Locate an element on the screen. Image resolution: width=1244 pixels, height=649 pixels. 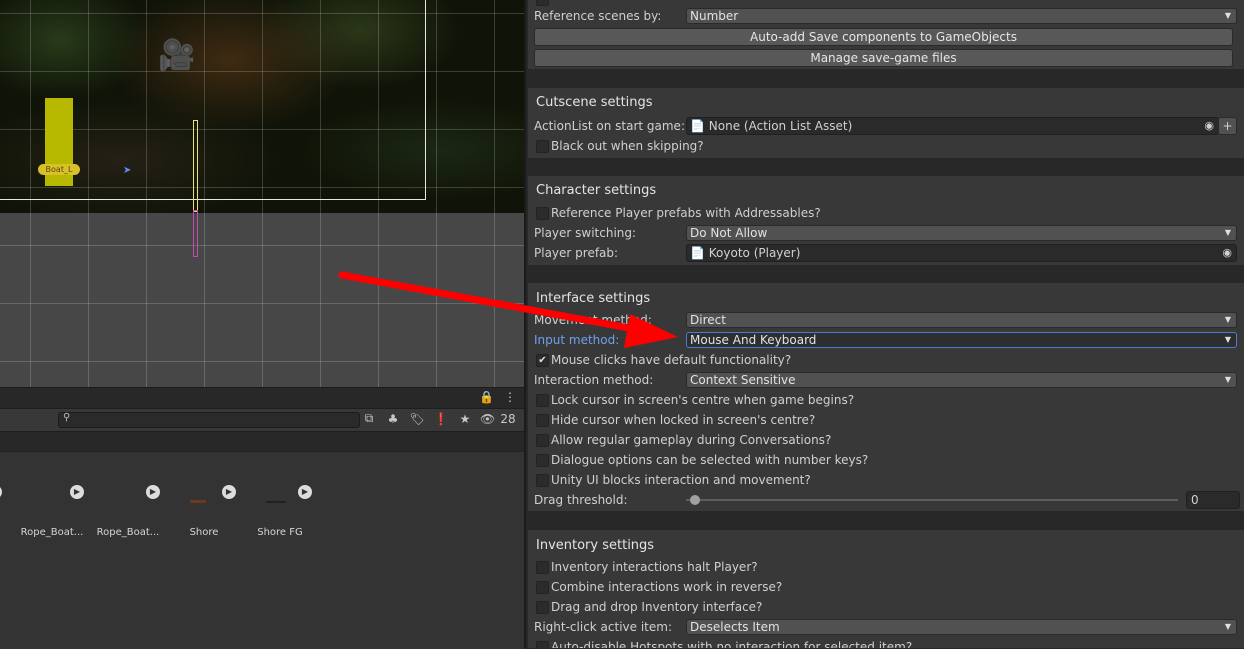
input-method-row: Input method: Mouse And Keyboard ▼ is located at coordinates (886, 340).